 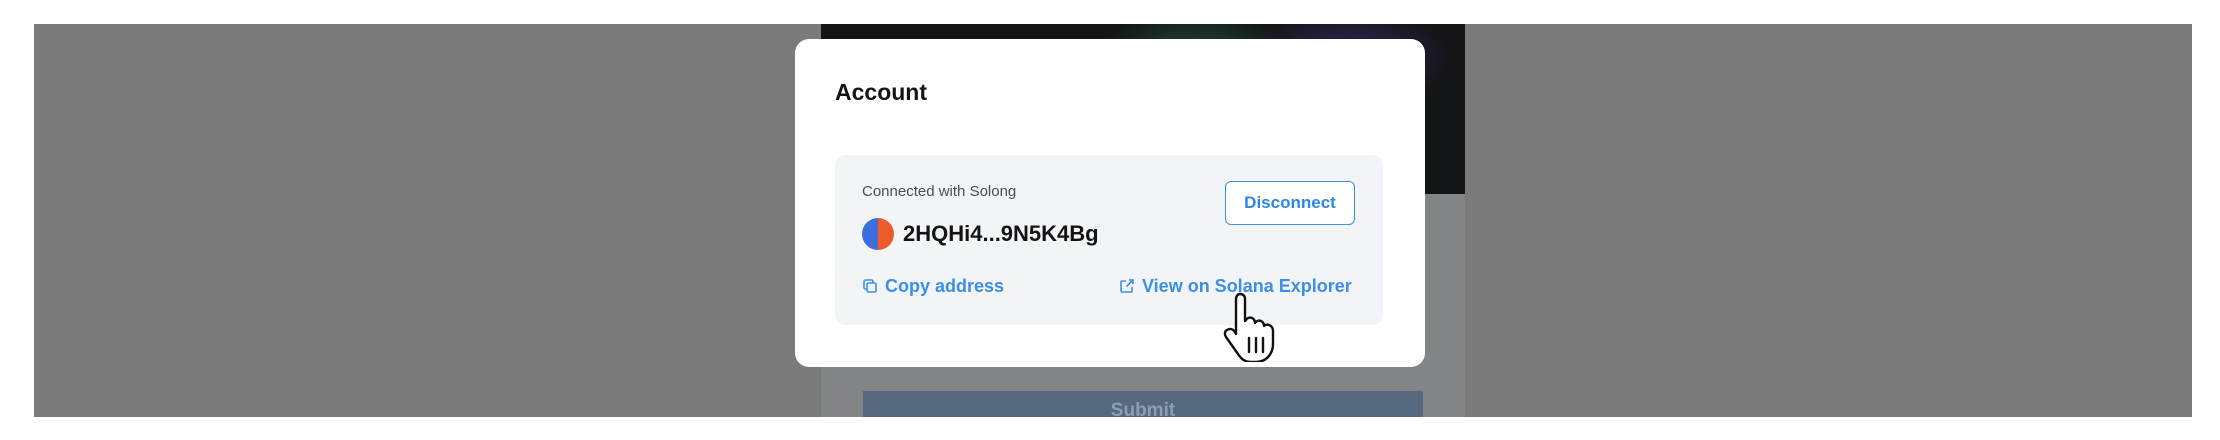 I want to click on disconnect-button: Disconnect, so click(x=1290, y=203).